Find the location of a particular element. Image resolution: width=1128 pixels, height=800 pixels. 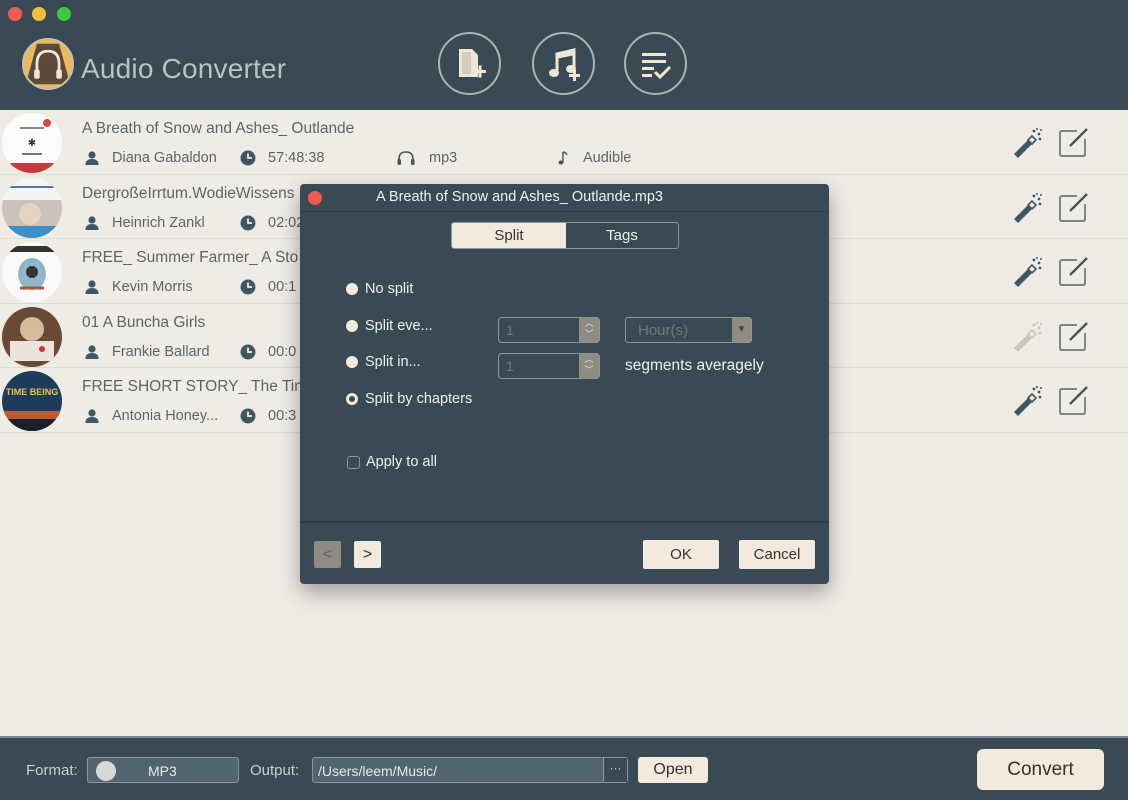

radio-button-selected is located at coordinates (352, 399).